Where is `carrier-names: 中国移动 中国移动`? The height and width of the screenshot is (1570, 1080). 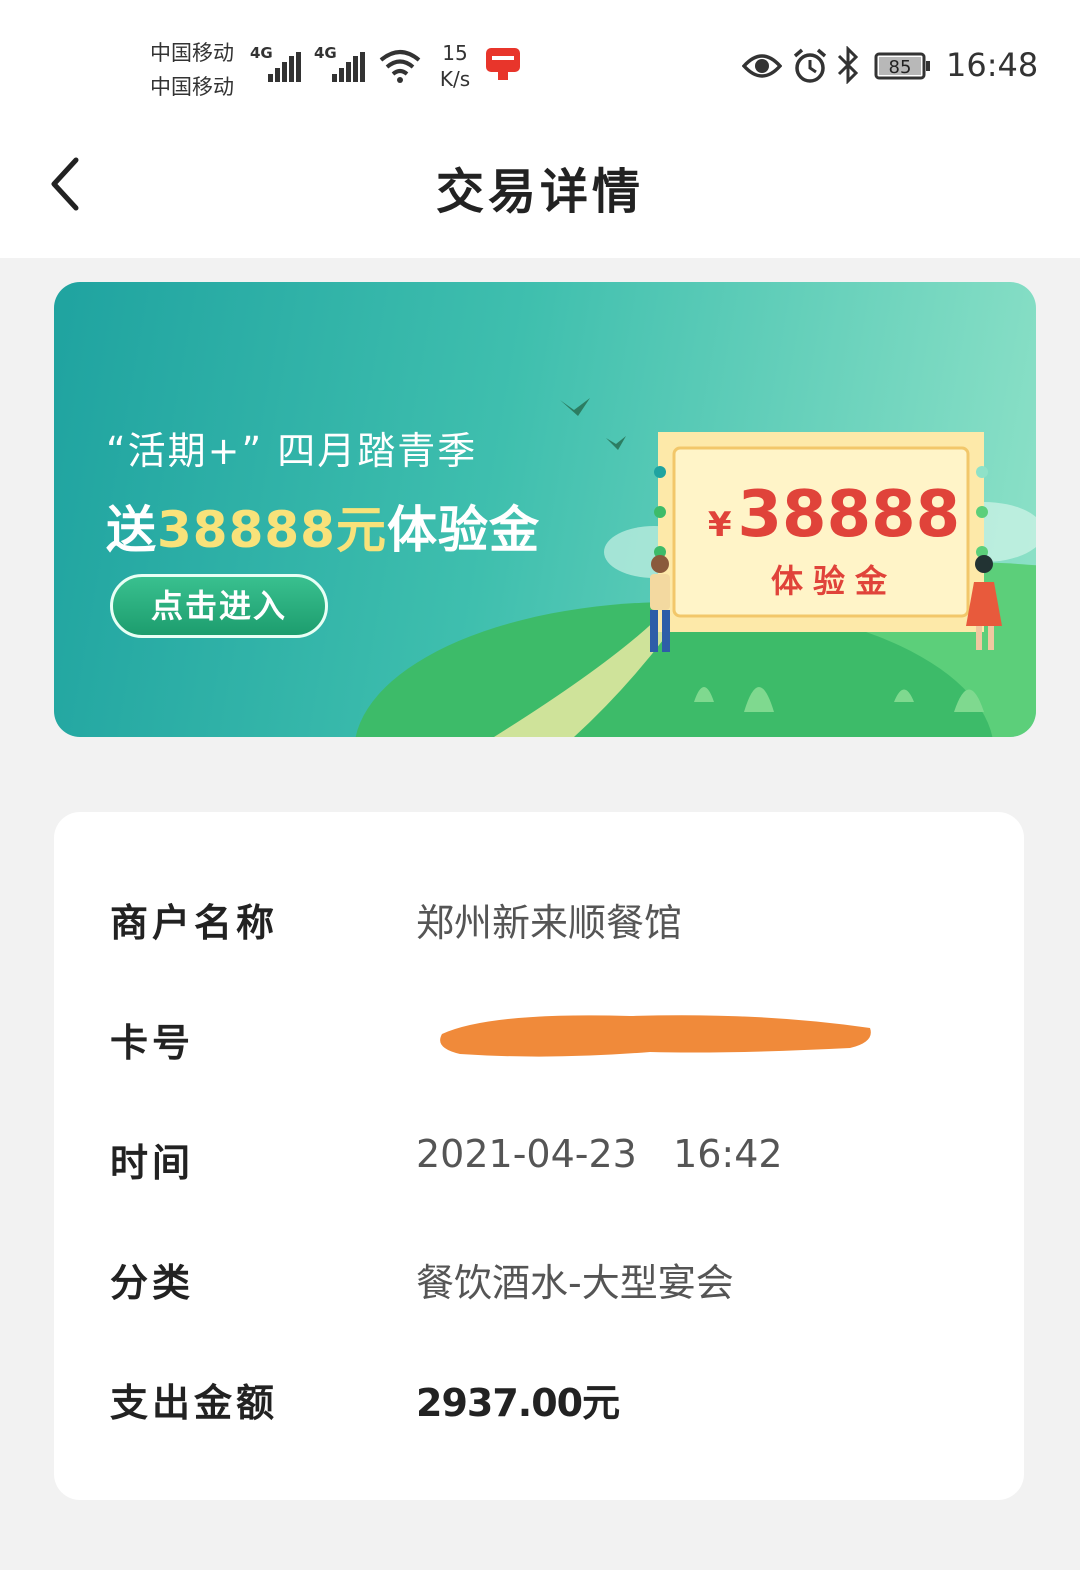
carrier-names: 中国移动 中国移动 is located at coordinates (192, 70).